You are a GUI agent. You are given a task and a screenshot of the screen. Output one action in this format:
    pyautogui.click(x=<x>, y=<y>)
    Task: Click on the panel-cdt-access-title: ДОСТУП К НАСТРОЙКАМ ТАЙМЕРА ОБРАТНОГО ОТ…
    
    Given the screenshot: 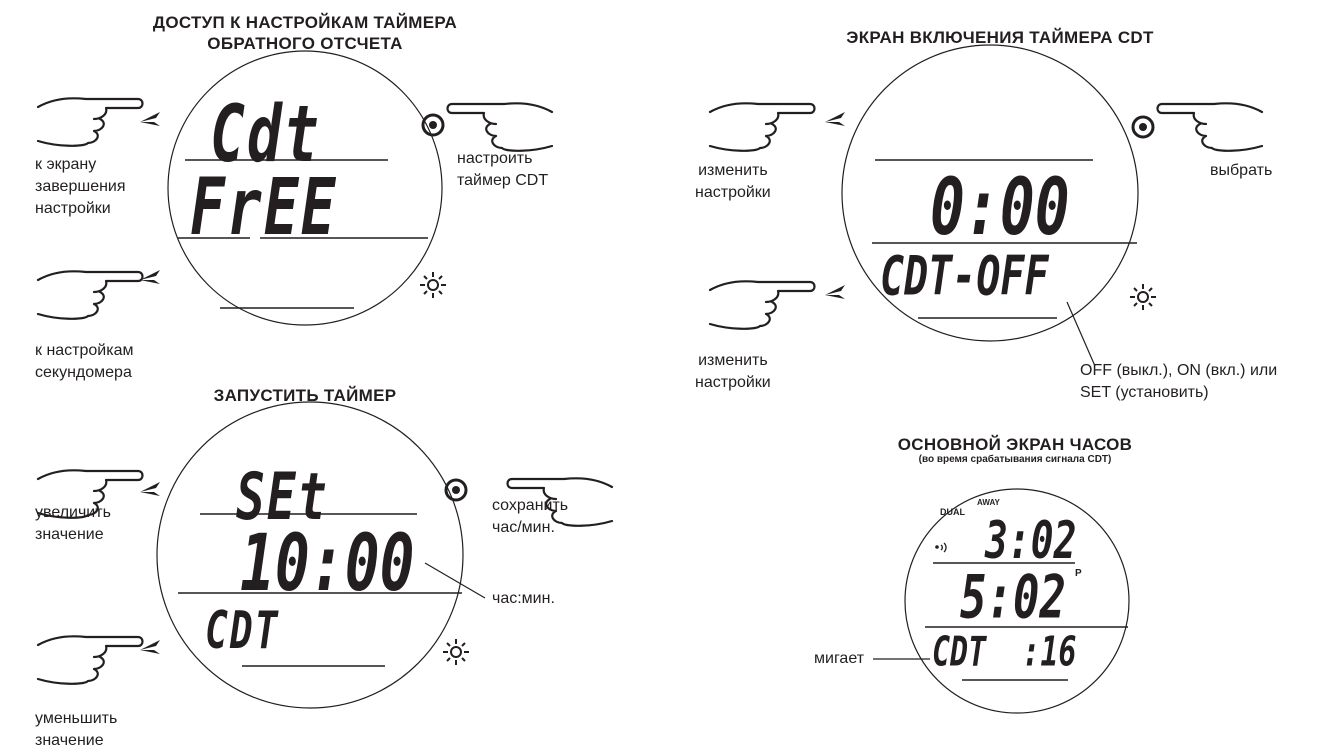 What is the action you would take?
    pyautogui.click(x=305, y=33)
    